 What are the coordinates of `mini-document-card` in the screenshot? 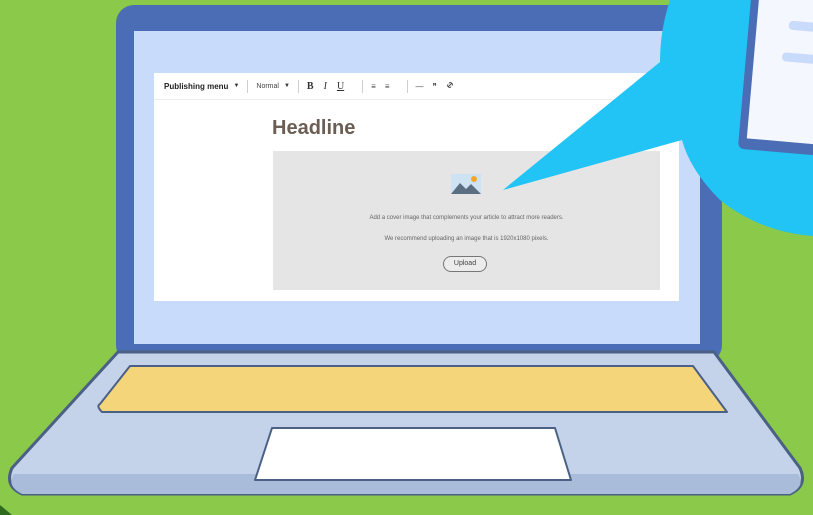 It's located at (775, 79).